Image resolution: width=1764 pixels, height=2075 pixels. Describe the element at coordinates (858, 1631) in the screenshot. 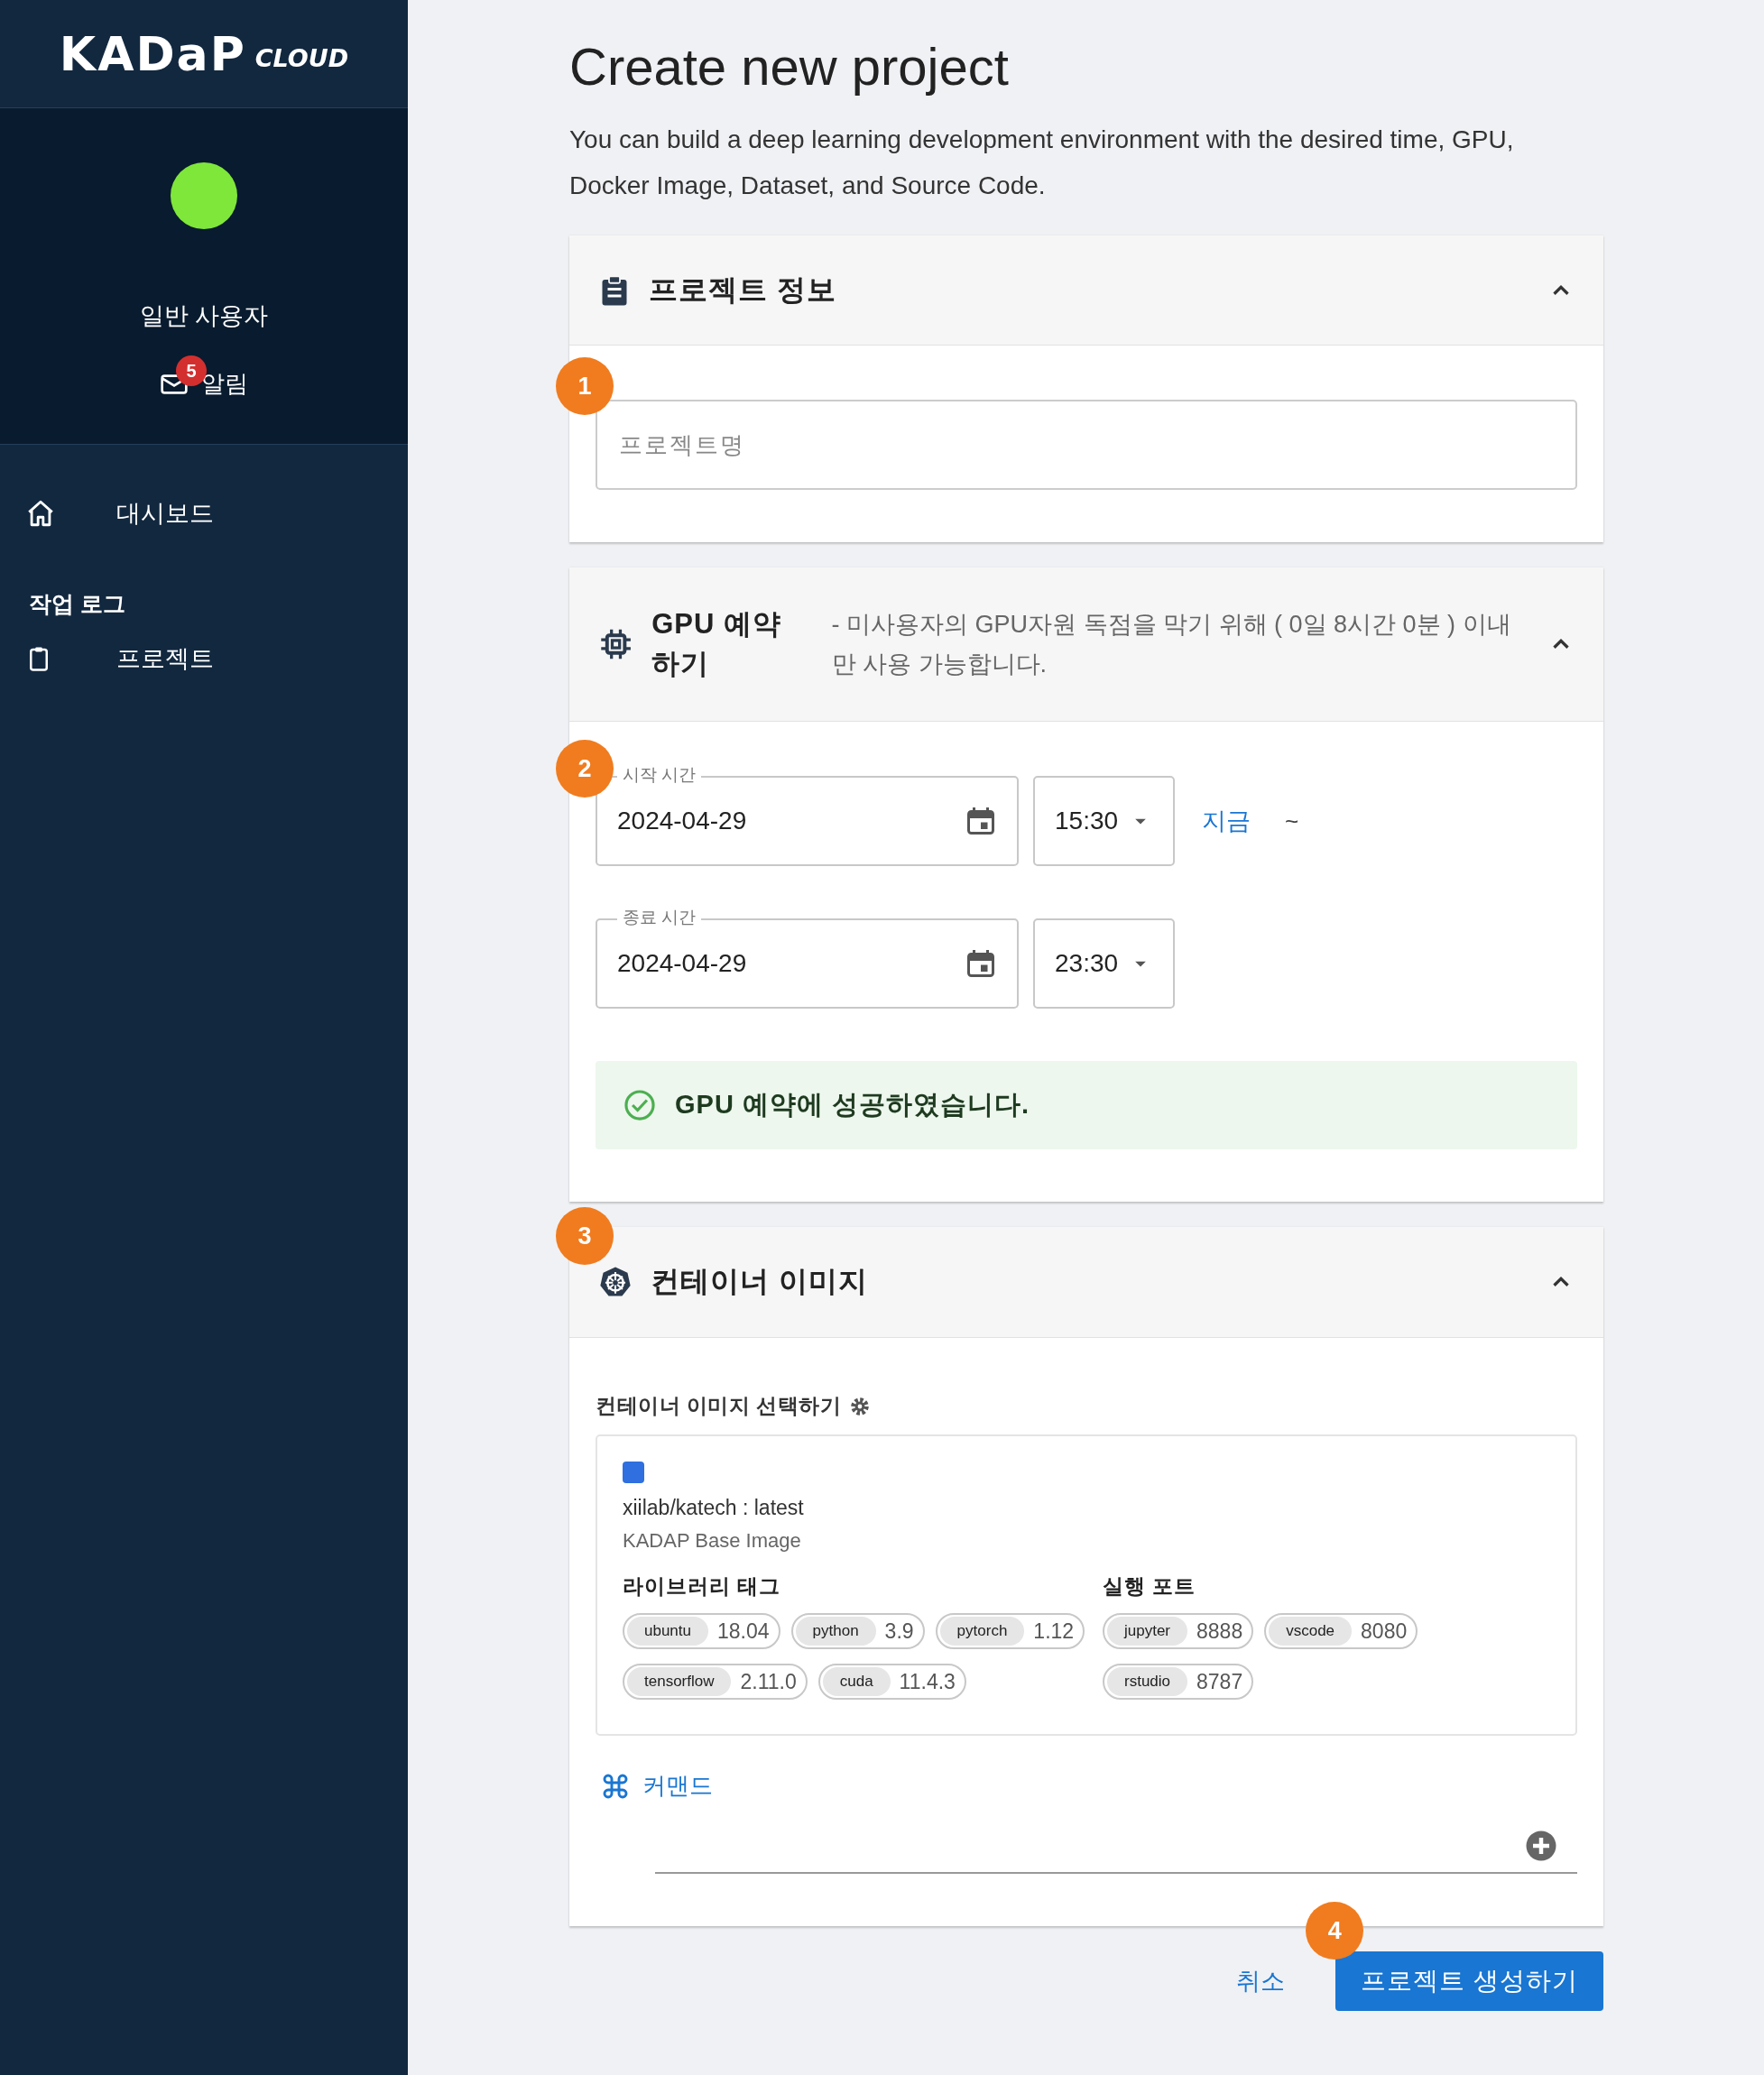

I see `library-tag: python 3.9` at that location.